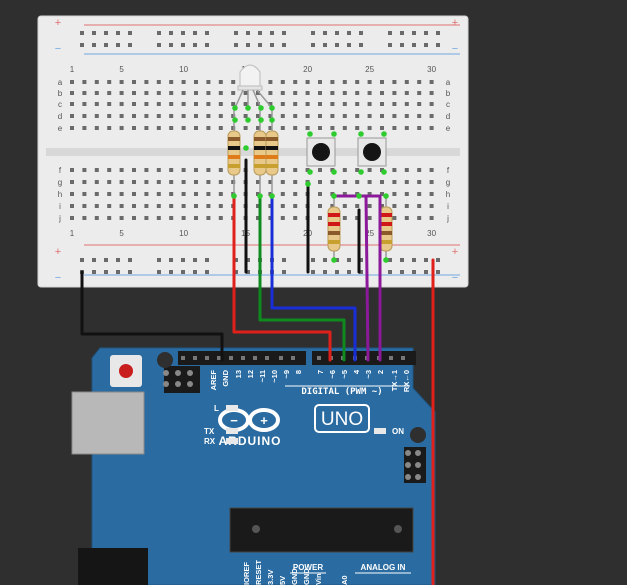 This screenshot has width=627, height=585. What do you see at coordinates (332, 374) in the screenshot?
I see `pin-label: ~6` at bounding box center [332, 374].